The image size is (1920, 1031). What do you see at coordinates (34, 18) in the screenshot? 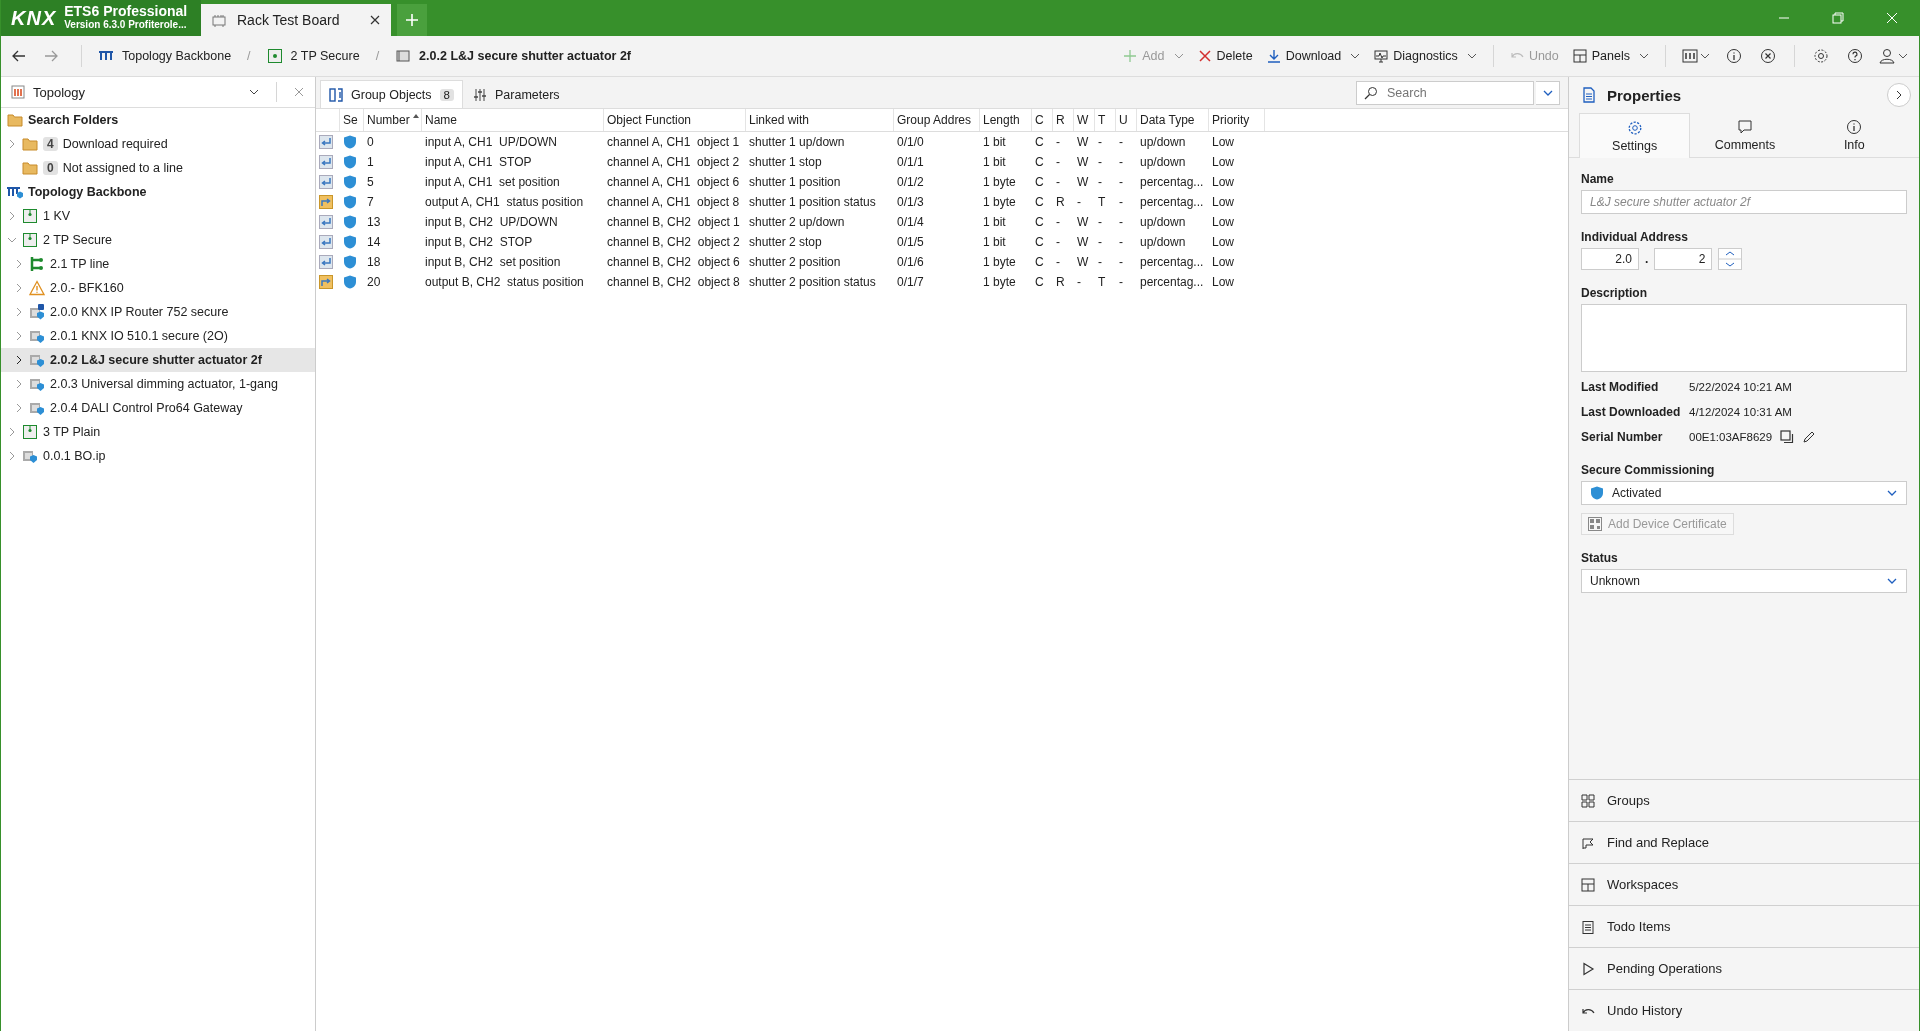
I see `knx-logo: KNX` at bounding box center [34, 18].